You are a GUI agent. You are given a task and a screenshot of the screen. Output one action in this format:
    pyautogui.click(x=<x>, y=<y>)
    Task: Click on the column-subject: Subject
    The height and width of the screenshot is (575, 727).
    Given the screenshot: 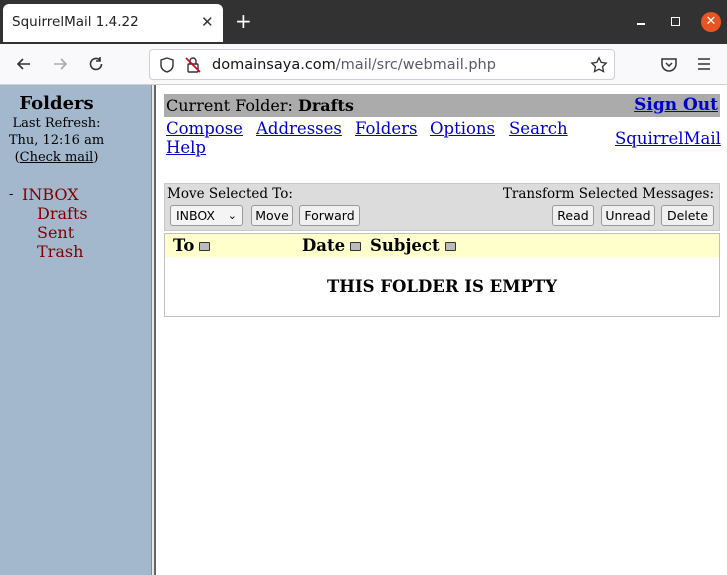 What is the action you would take?
    pyautogui.click(x=413, y=245)
    